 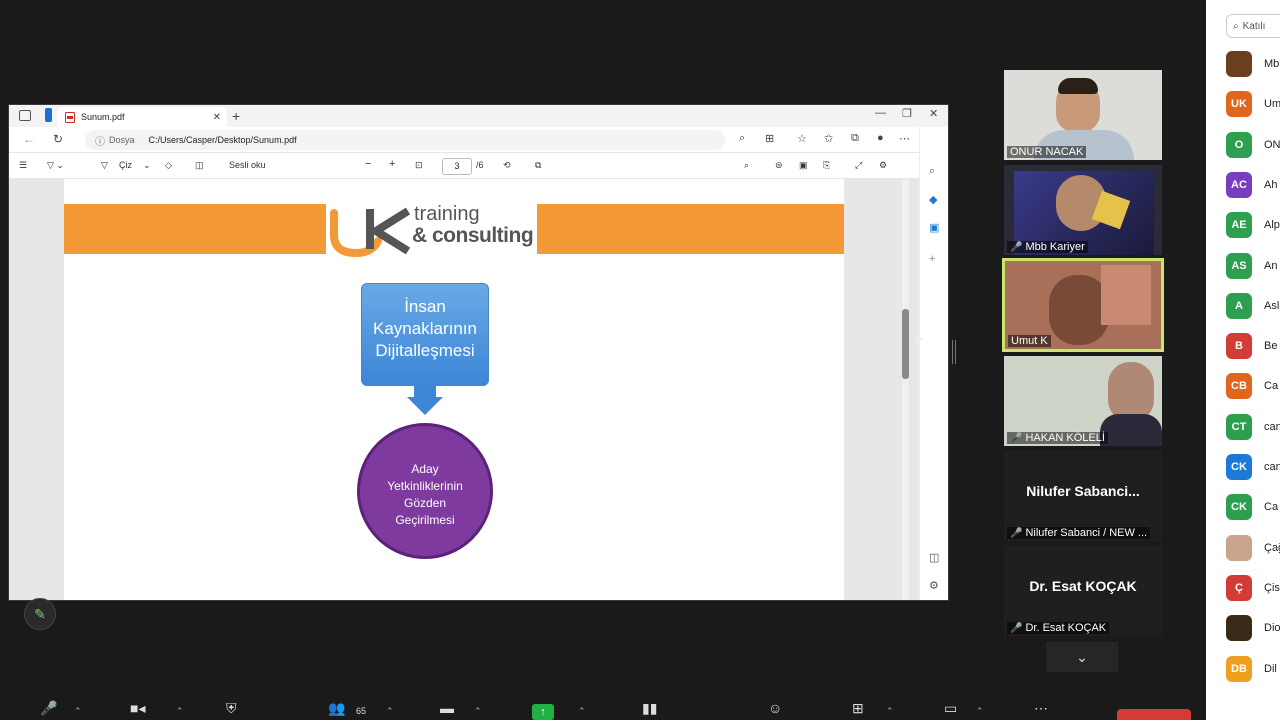 What do you see at coordinates (1253, 426) in the screenshot?
I see `participant-row: CT can` at bounding box center [1253, 426].